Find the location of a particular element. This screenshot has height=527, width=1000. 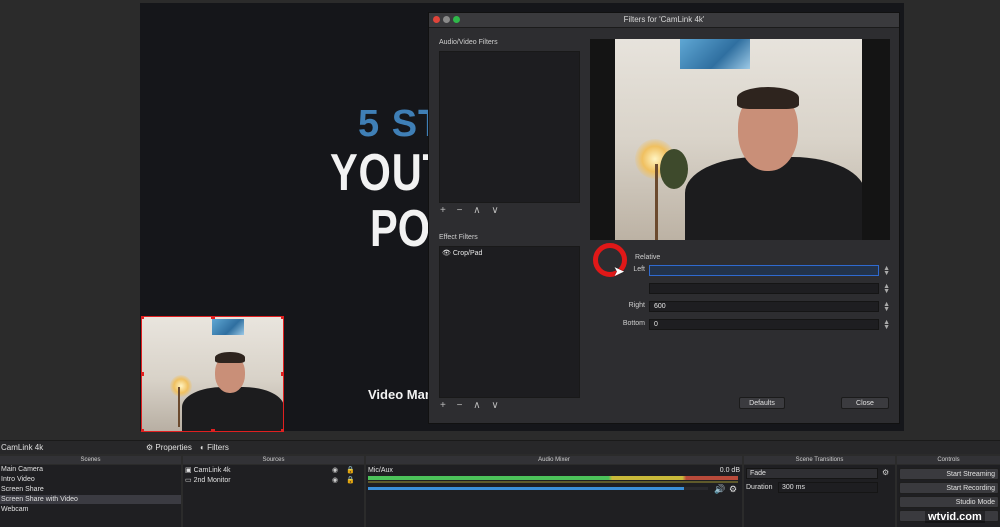

prop-label-bottom: Bottom is located at coordinates (633, 323).